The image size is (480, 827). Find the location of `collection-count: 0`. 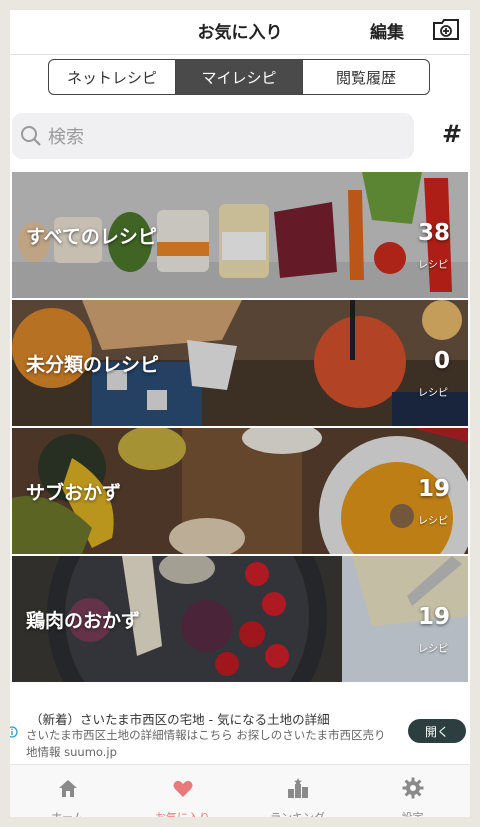

collection-count: 0 is located at coordinates (441, 361).